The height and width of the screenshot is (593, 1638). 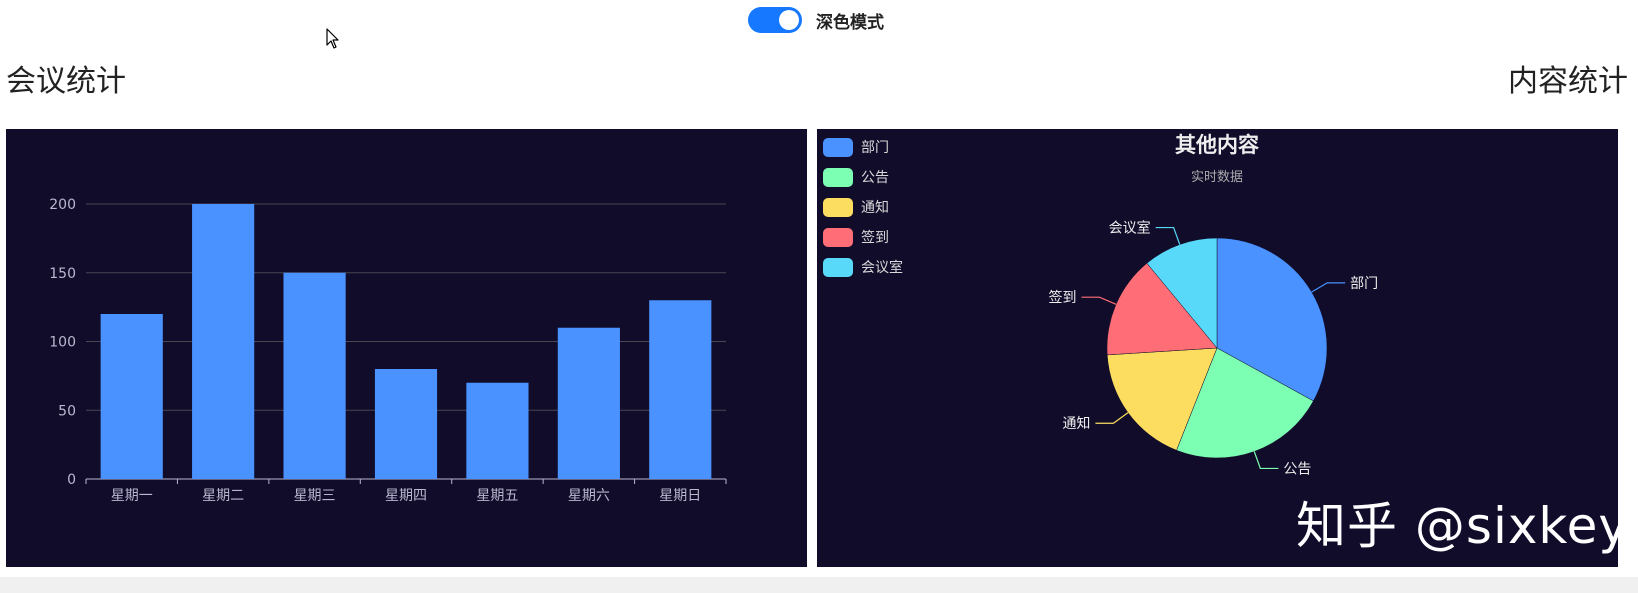 What do you see at coordinates (850, 22) in the screenshot?
I see `dark-mode-label: 深色模式` at bounding box center [850, 22].